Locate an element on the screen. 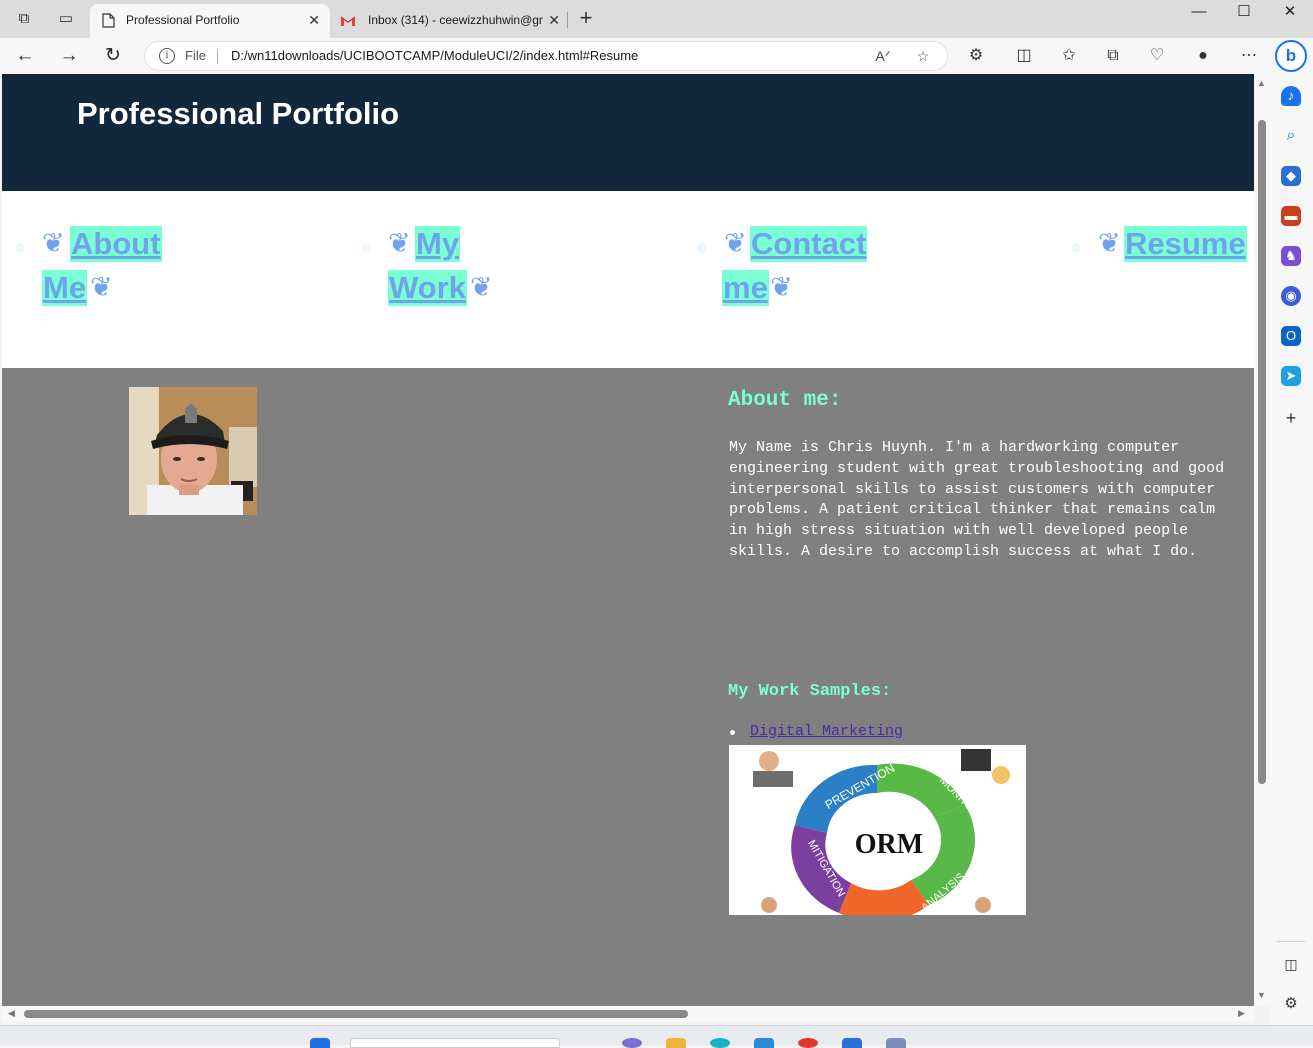 Image resolution: width=1313 pixels, height=1048 pixels. forward-icon: → is located at coordinates (69, 56).